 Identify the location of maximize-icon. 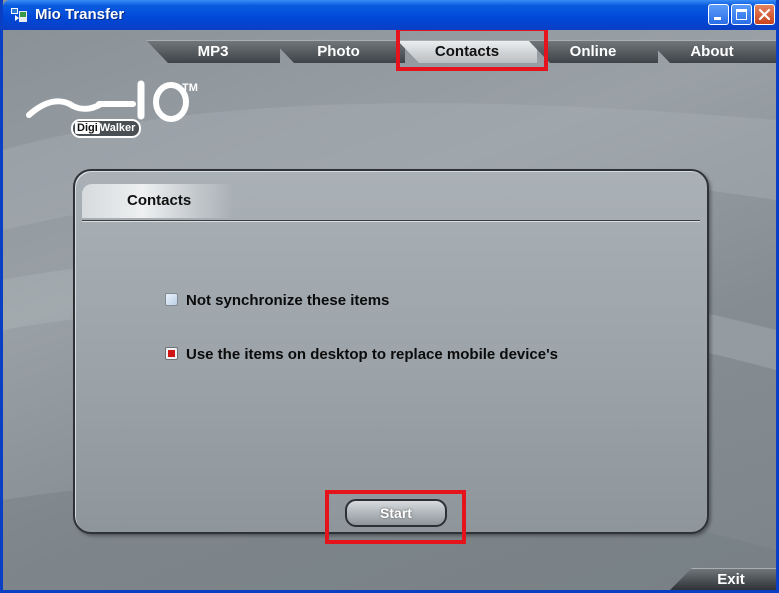
(741, 14).